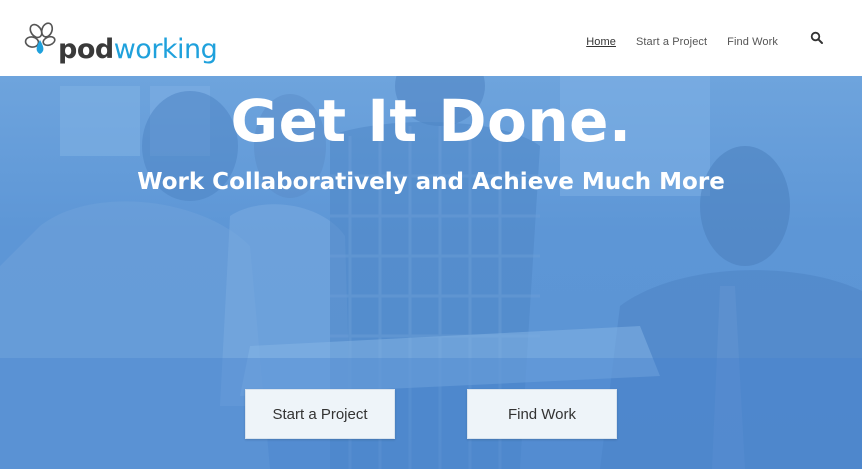 Image resolution: width=862 pixels, height=469 pixels. I want to click on logo-wordmark: podworking, so click(138, 49).